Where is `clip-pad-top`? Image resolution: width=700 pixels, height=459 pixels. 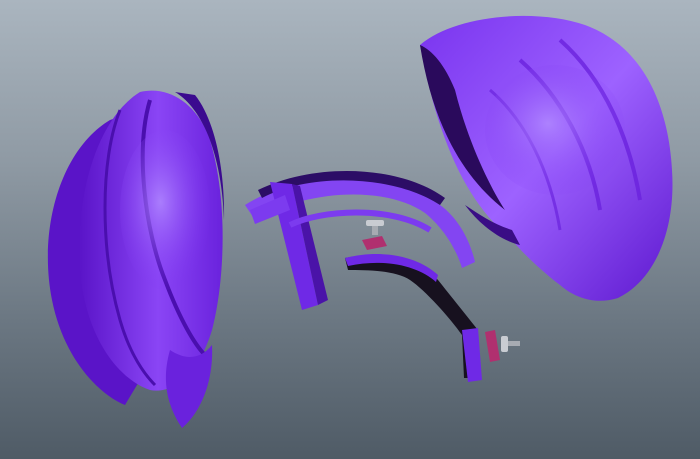
clip-pad-top is located at coordinates (374, 243).